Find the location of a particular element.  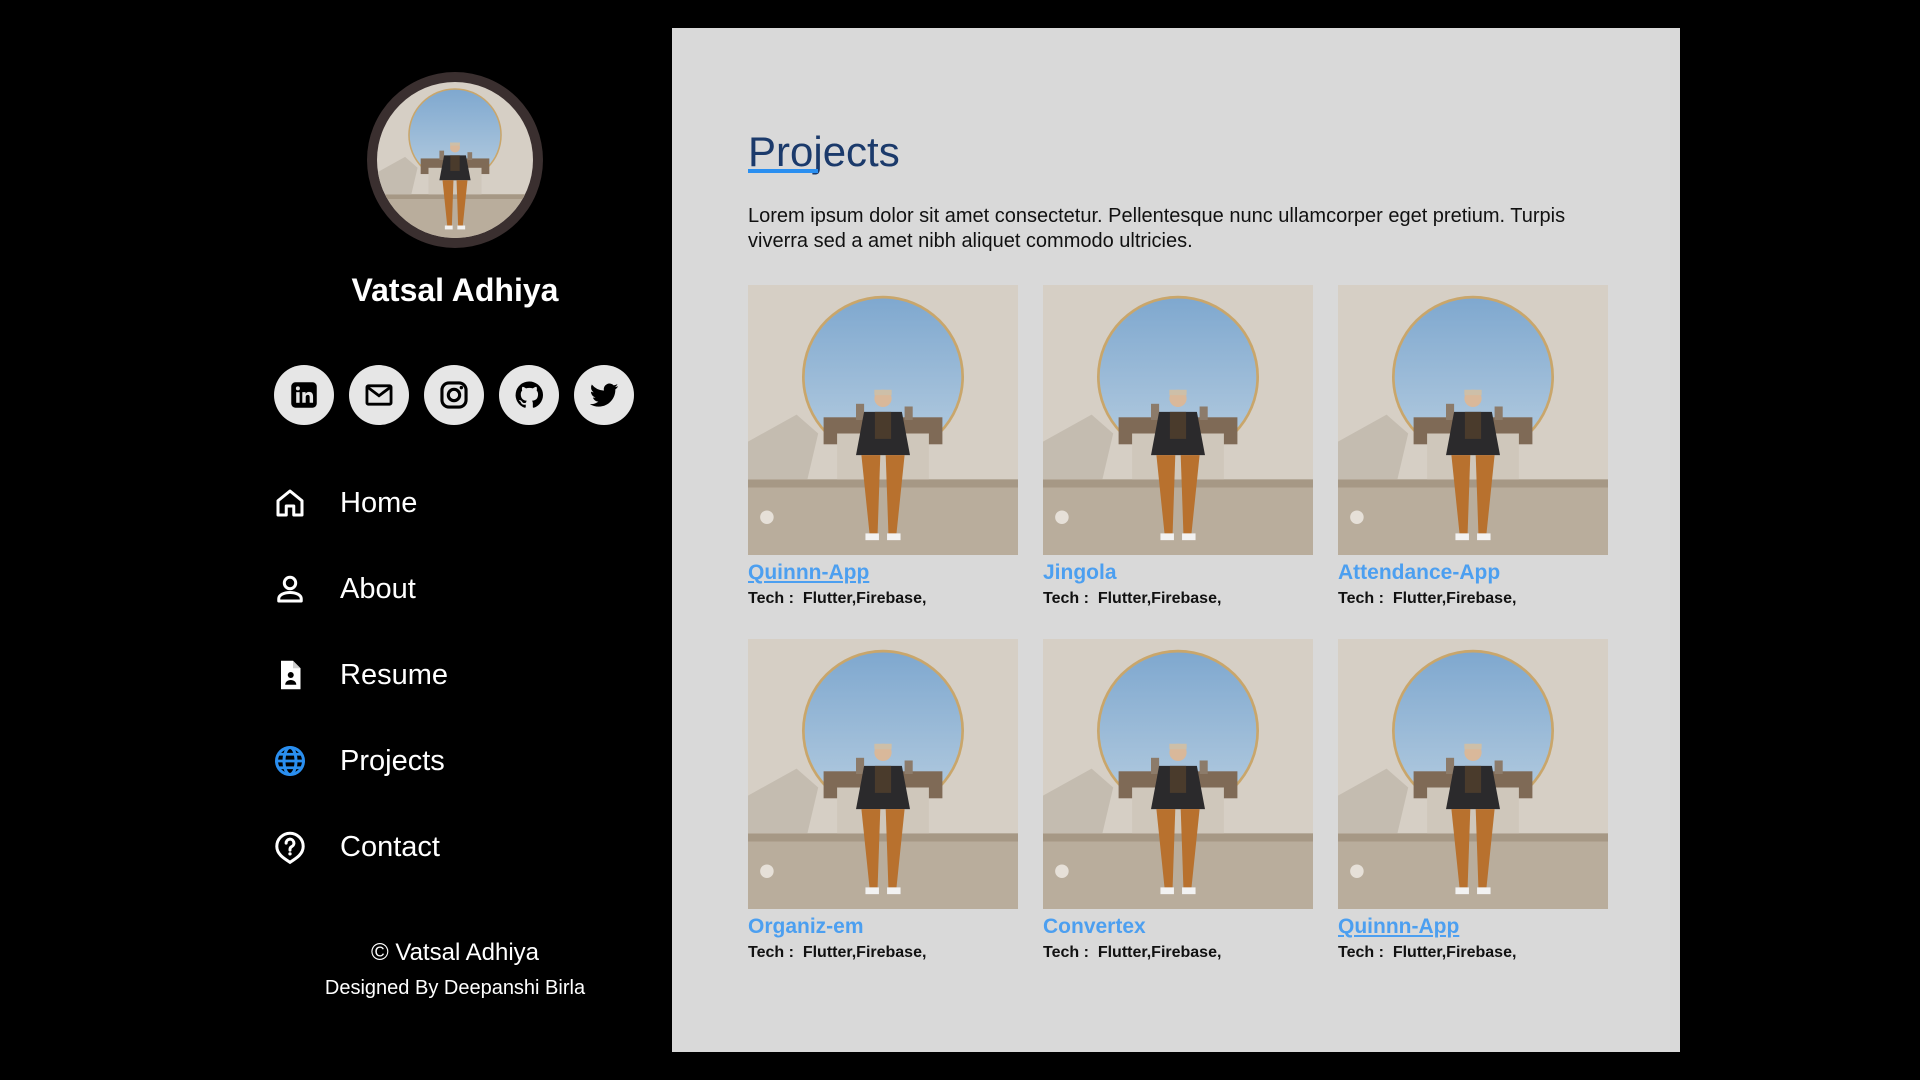

twitter-icon is located at coordinates (604, 395).